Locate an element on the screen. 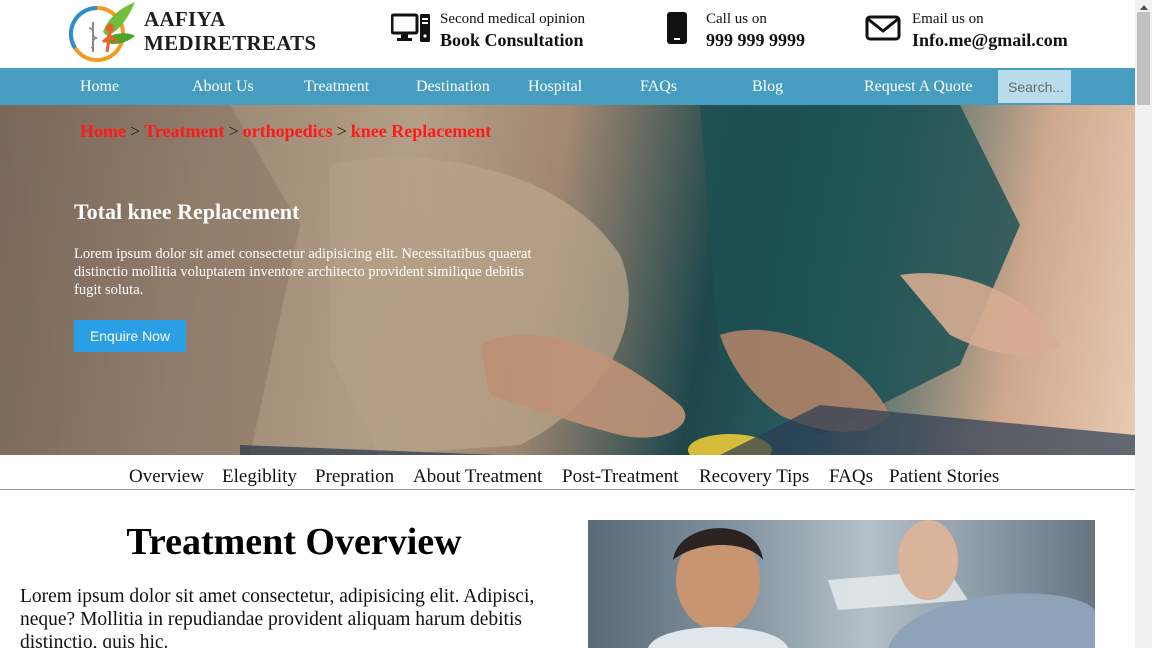 Image resolution: width=1152 pixels, height=648 pixels. nav-home: Home is located at coordinates (99, 86).